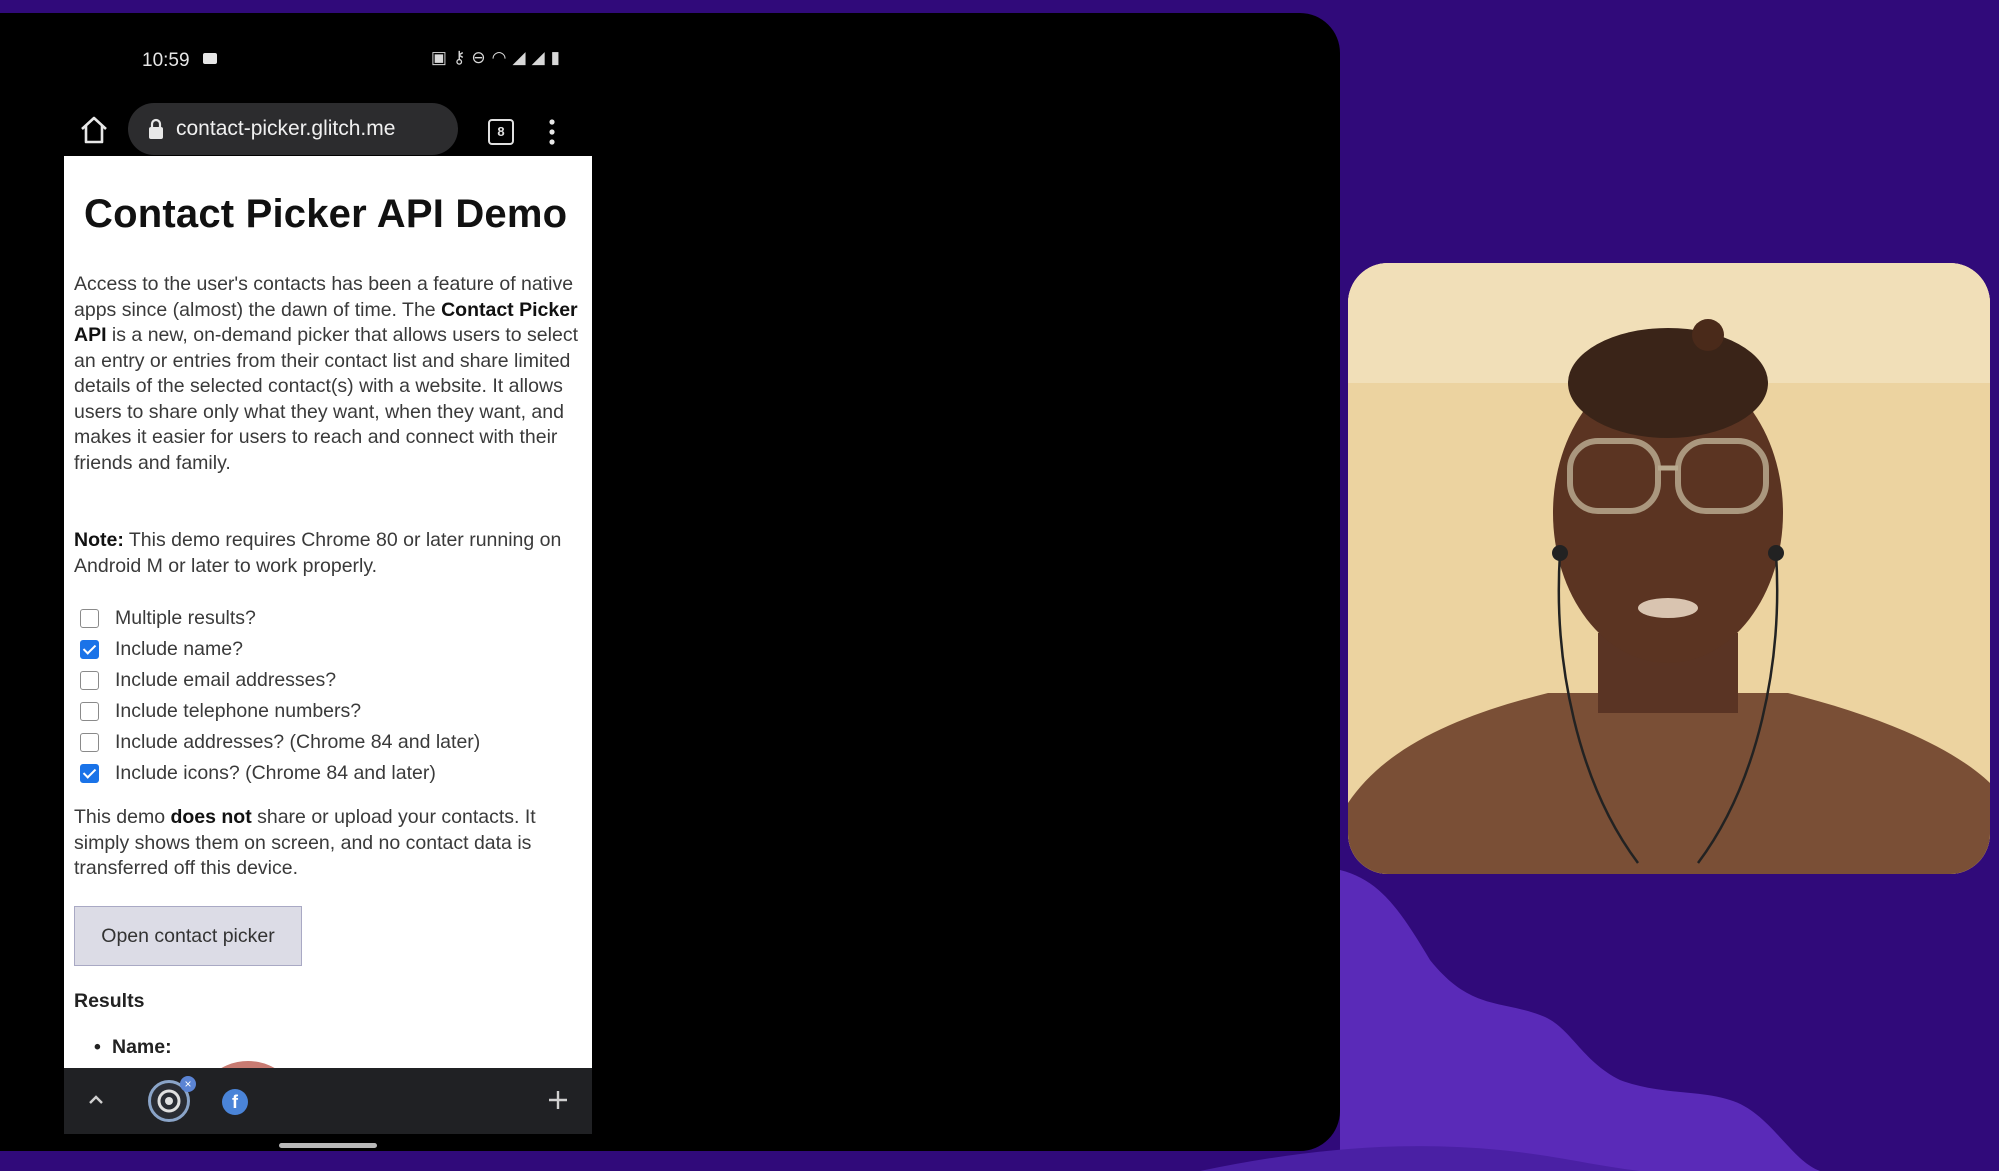  What do you see at coordinates (328, 1101) in the screenshot?
I see `browser-bottom-bar: × f` at bounding box center [328, 1101].